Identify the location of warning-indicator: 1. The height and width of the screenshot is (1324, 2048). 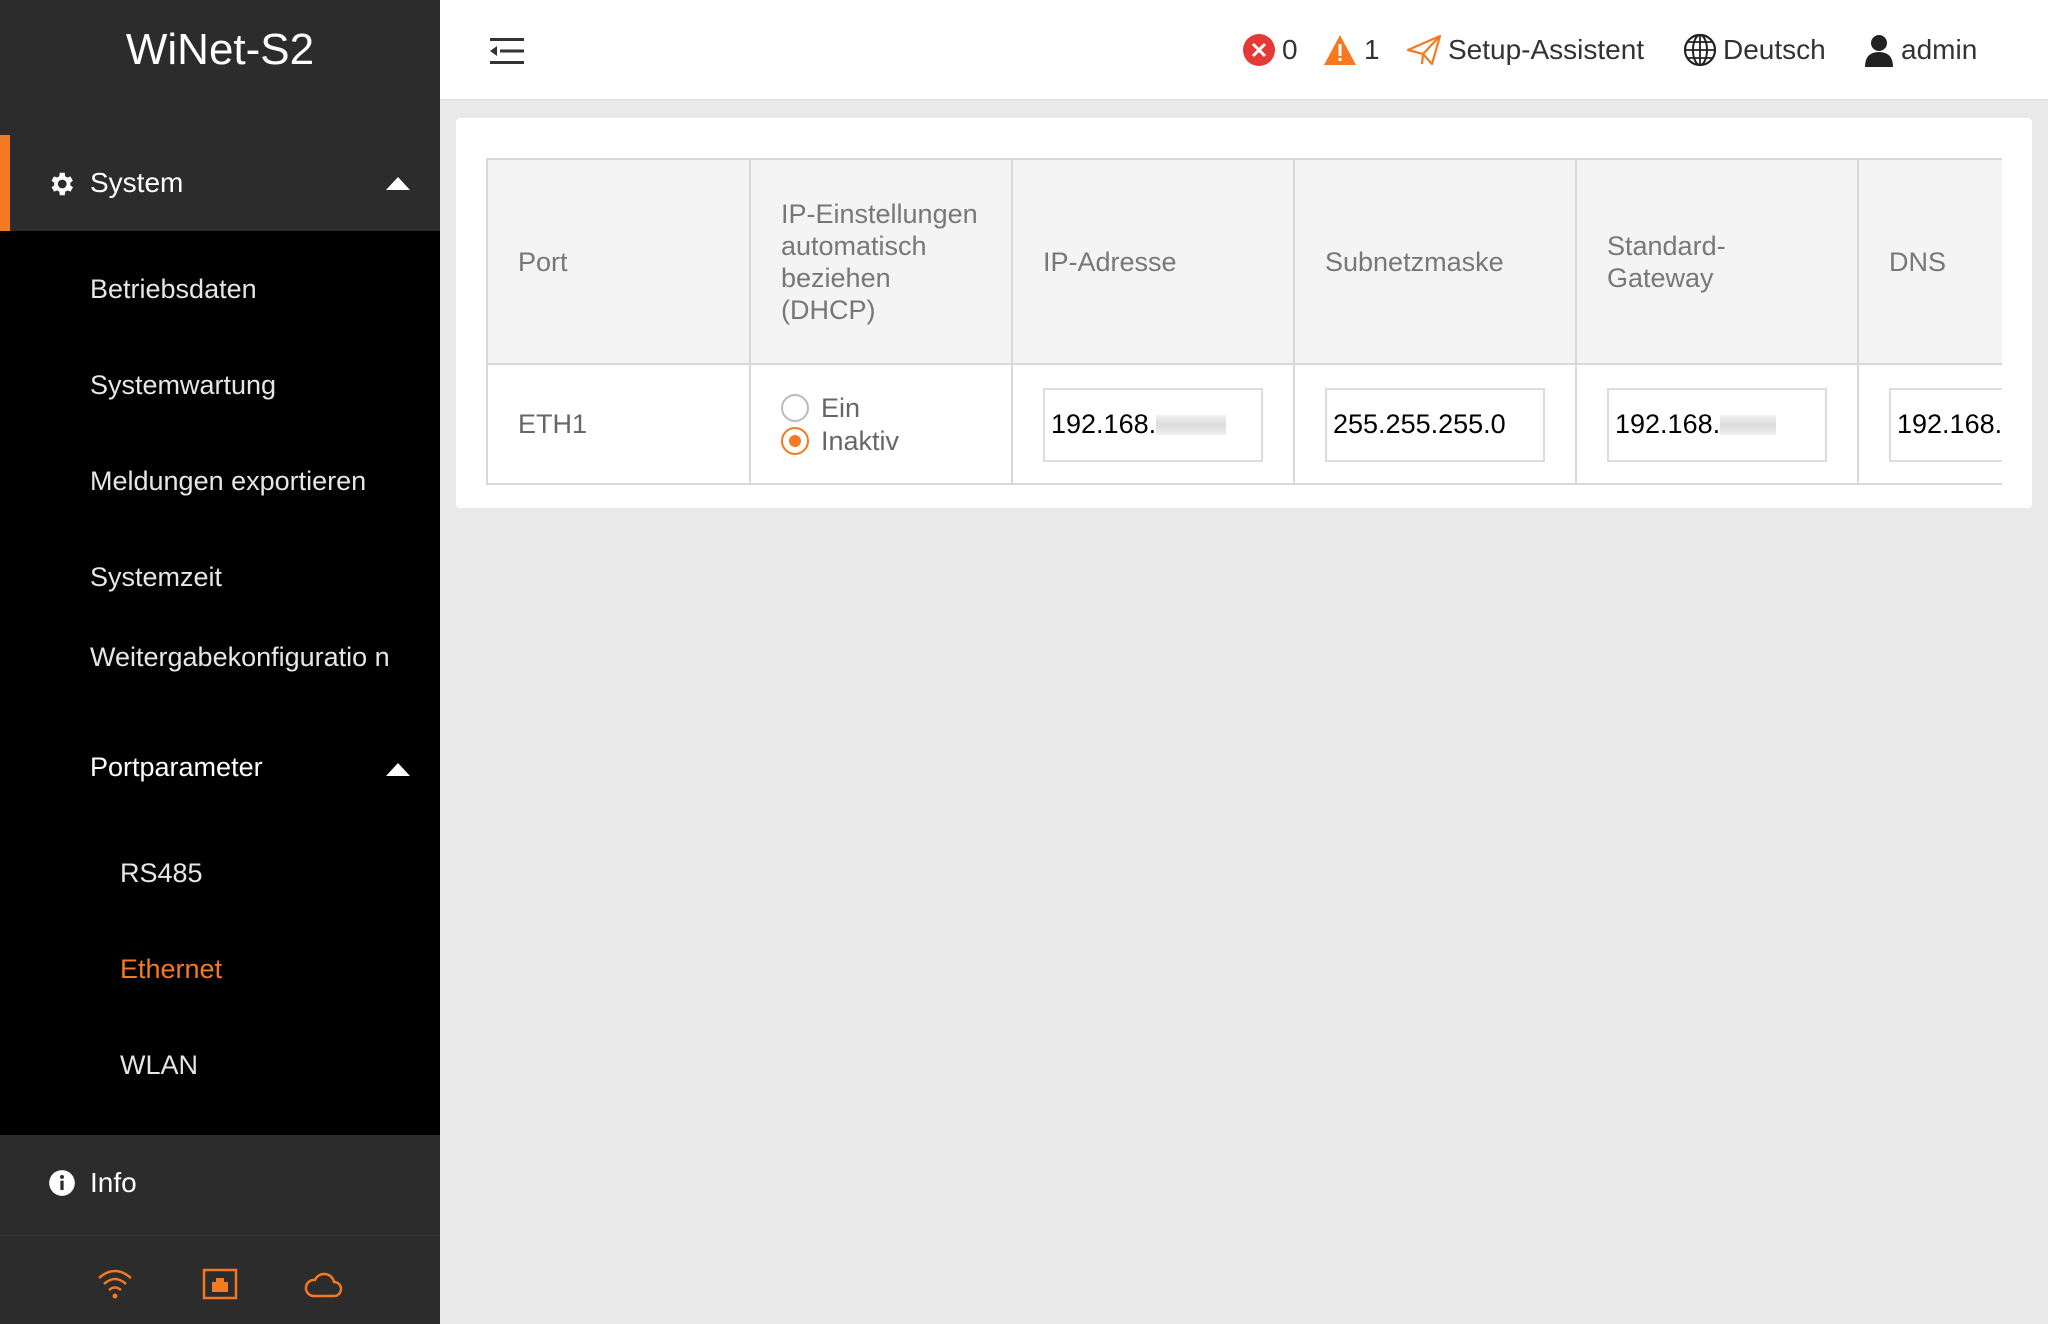
(1351, 50).